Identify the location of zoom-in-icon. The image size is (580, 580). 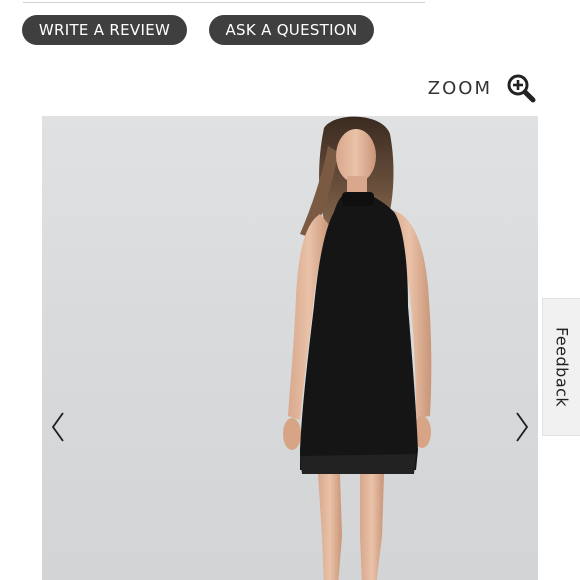
(521, 88).